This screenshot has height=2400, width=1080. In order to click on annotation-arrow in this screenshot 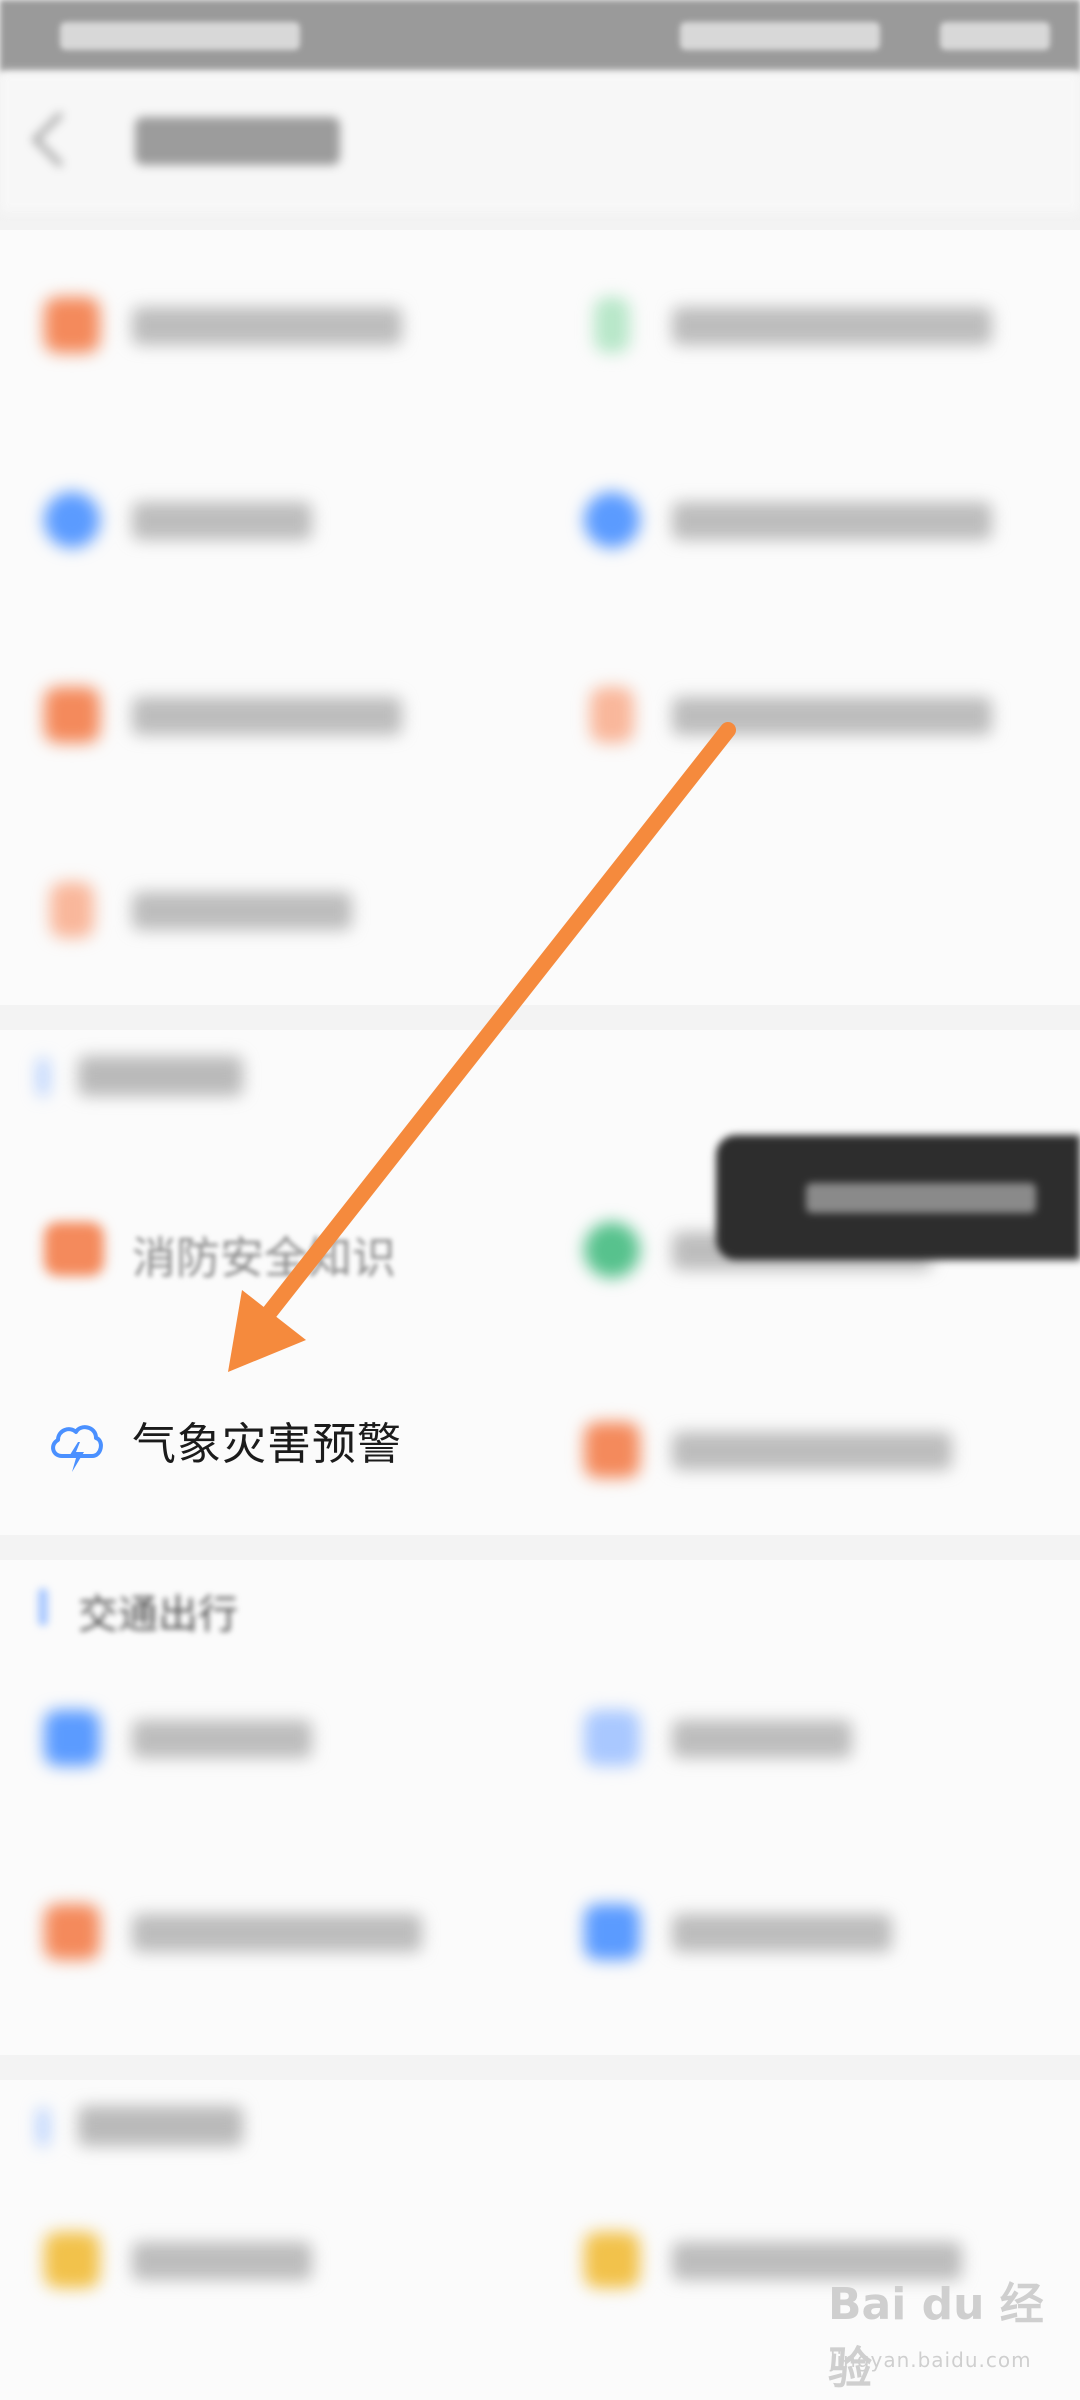, I will do `click(482, 1047)`.